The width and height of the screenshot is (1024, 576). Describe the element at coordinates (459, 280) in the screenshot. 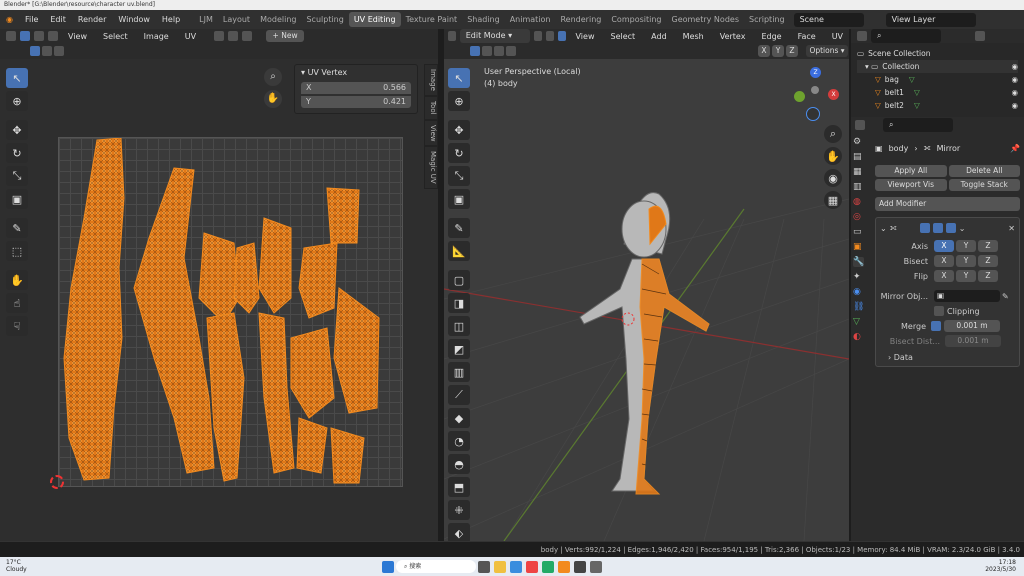

I see `vp-add-cube-icon: ▢` at that location.